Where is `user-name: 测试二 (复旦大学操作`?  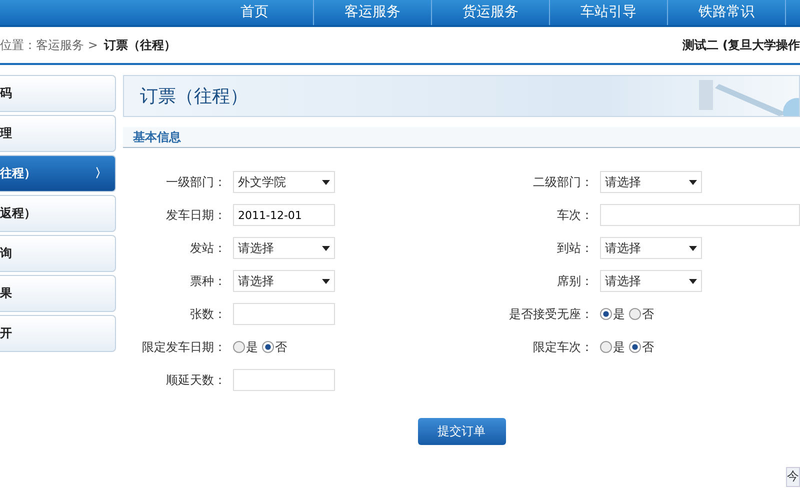
user-name: 测试二 (复旦大学操作 is located at coordinates (741, 45).